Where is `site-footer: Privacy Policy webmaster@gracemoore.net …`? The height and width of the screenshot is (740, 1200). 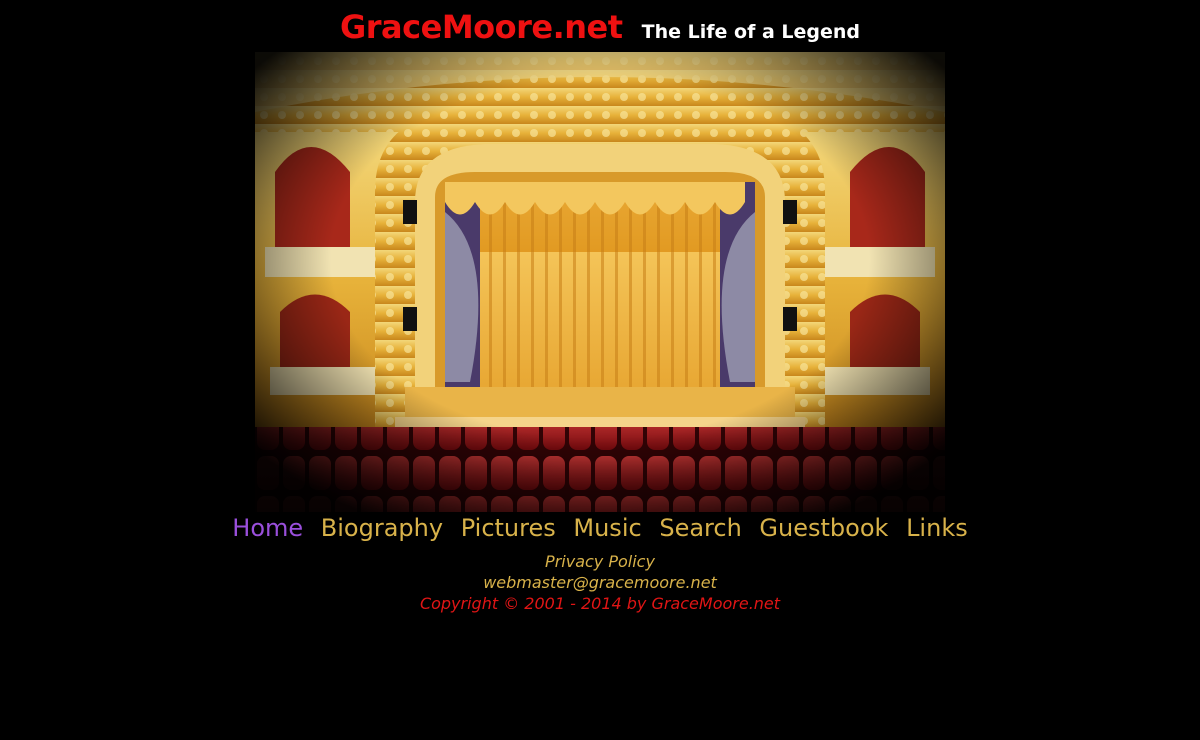
site-footer: Privacy Policy webmaster@gracemoore.net … is located at coordinates (600, 582).